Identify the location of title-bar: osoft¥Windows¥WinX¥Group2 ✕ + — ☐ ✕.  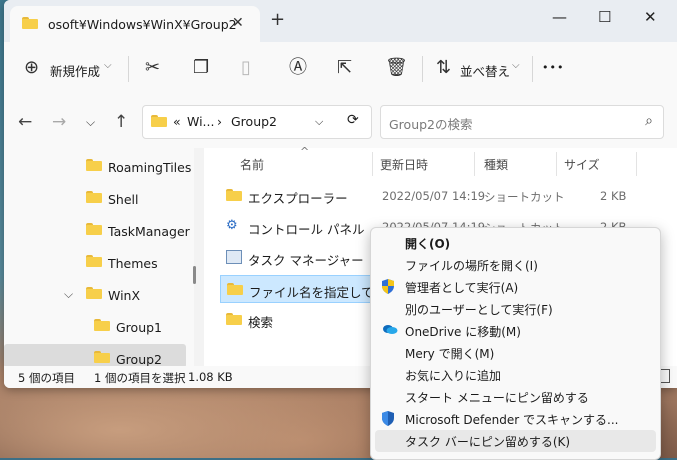
(340, 21).